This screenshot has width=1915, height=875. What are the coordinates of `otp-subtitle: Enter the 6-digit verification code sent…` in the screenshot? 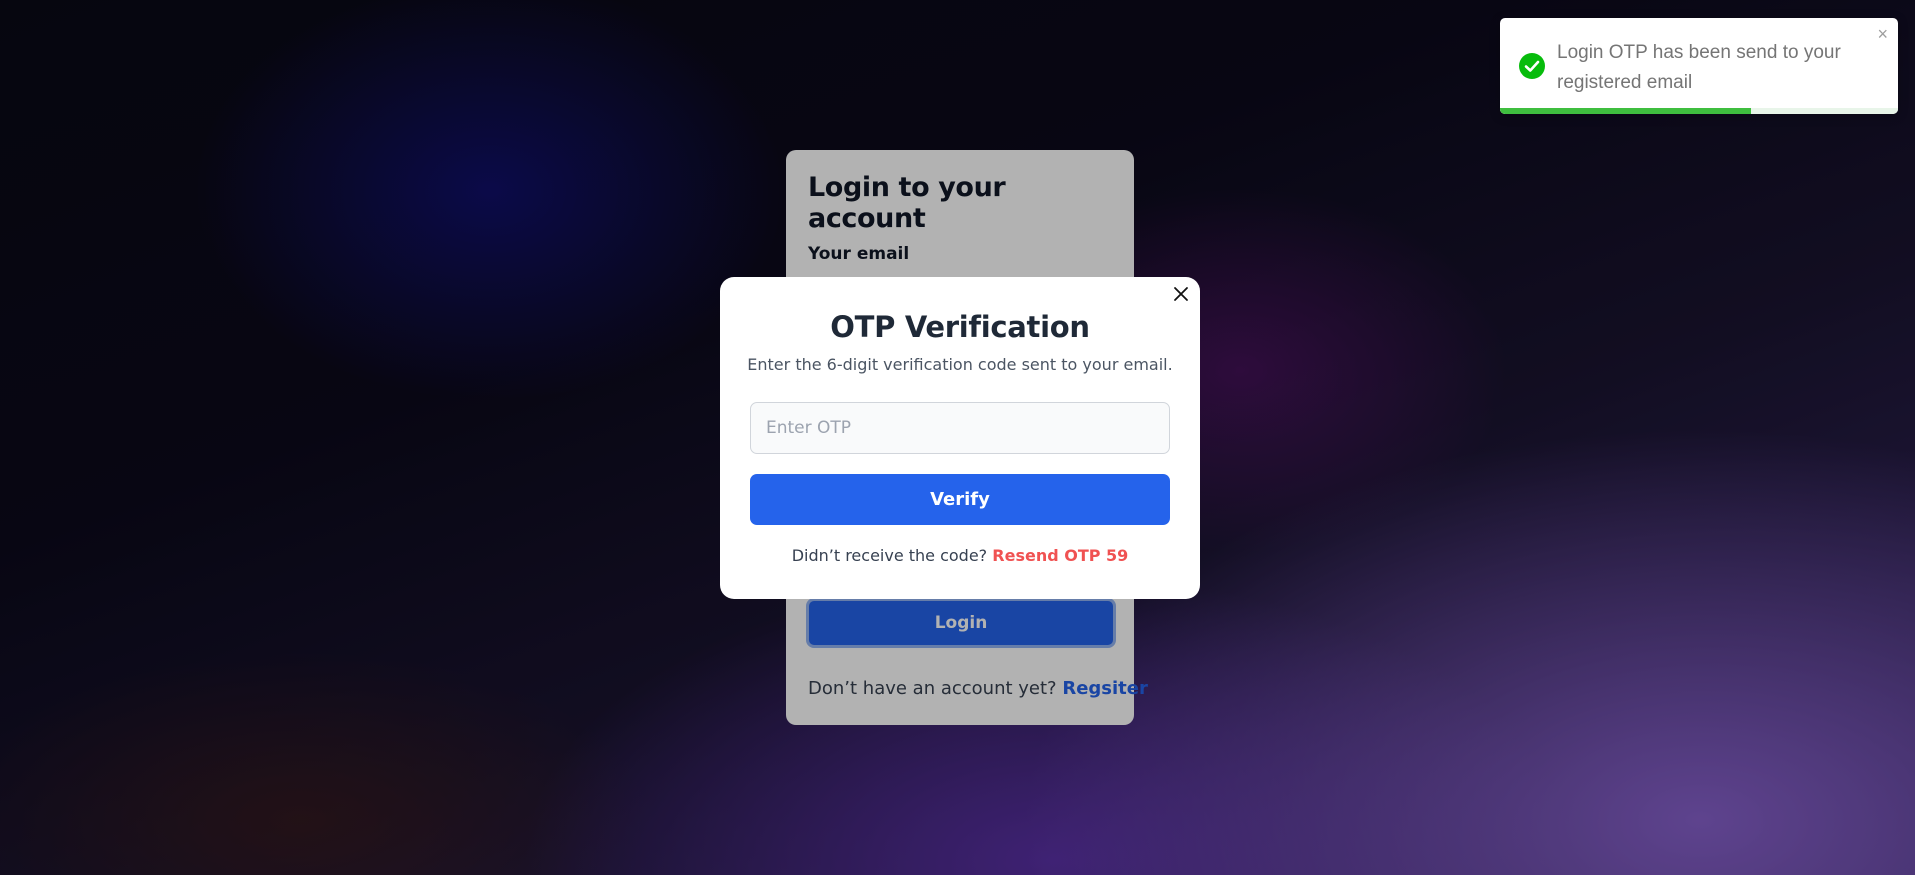 It's located at (960, 364).